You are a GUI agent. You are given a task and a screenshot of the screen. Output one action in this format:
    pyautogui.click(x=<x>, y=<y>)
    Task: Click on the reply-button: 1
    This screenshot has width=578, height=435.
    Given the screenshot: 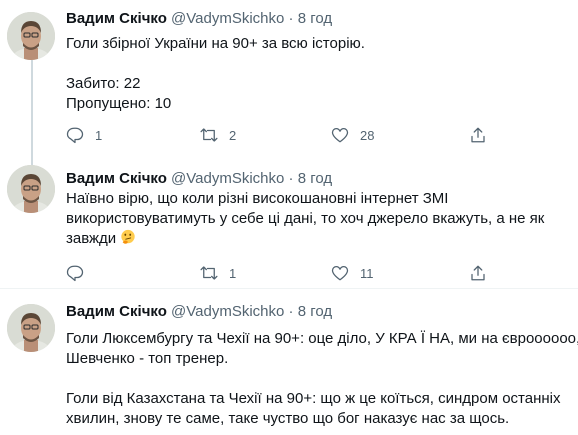 What is the action you would take?
    pyautogui.click(x=84, y=135)
    